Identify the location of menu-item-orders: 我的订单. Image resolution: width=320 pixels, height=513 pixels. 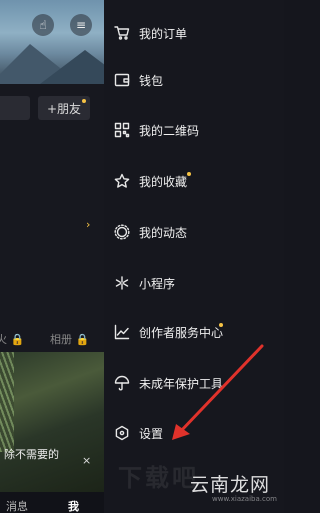
(194, 33).